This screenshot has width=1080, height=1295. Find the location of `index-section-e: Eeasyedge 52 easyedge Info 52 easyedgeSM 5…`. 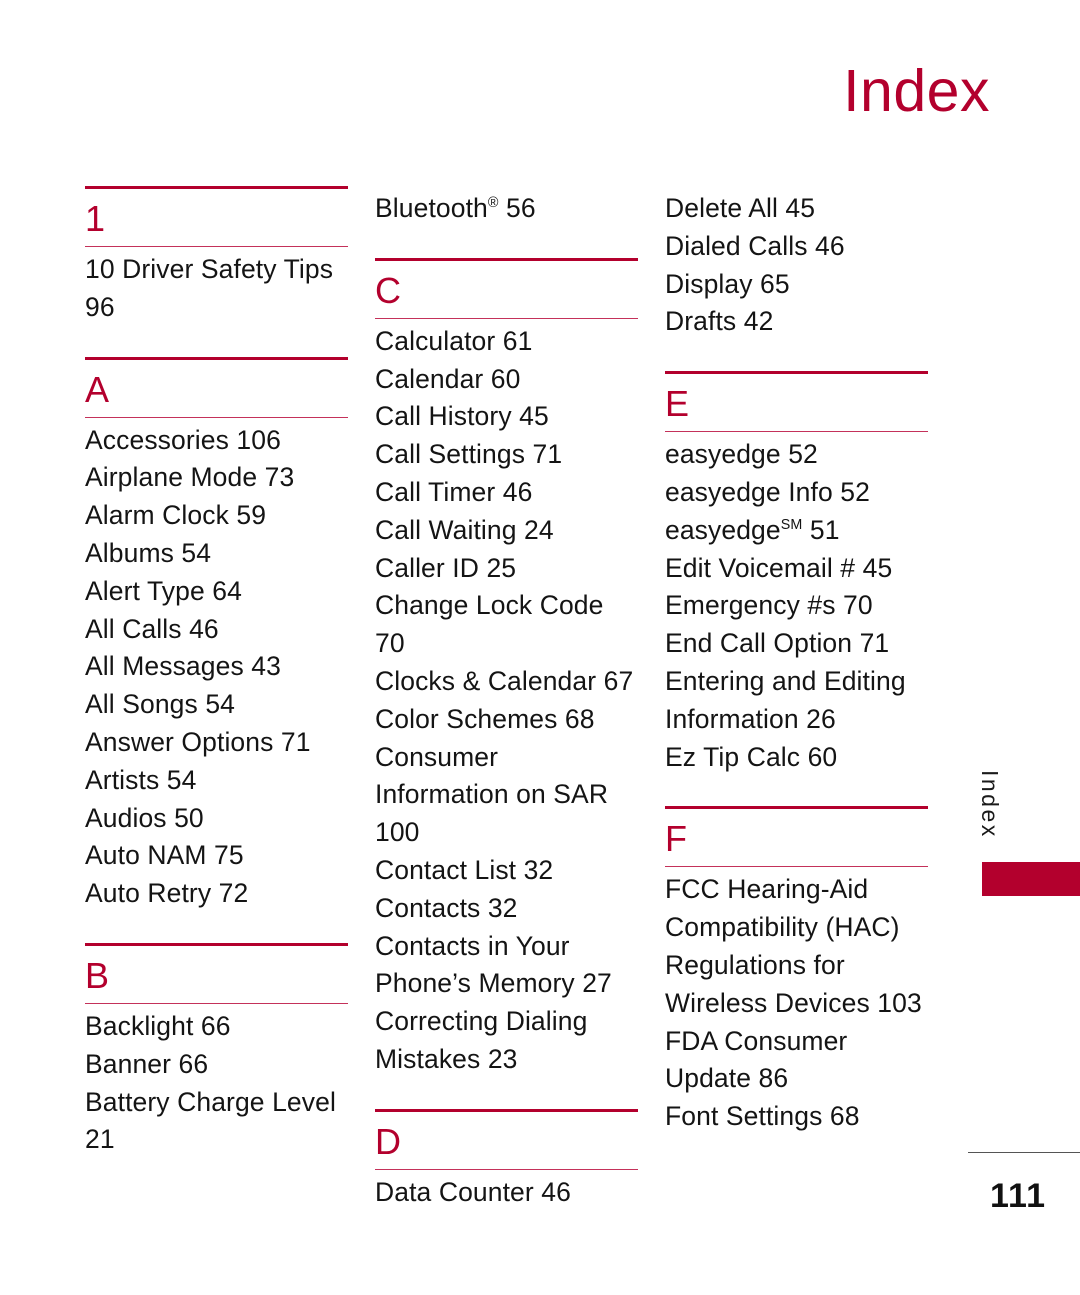

index-section-e: Eeasyedge 52 easyedge Info 52 easyedgeSM 5… is located at coordinates (796, 573).